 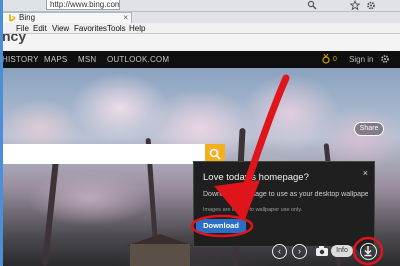 I want to click on nav-history: HISTORY, so click(x=20, y=59).